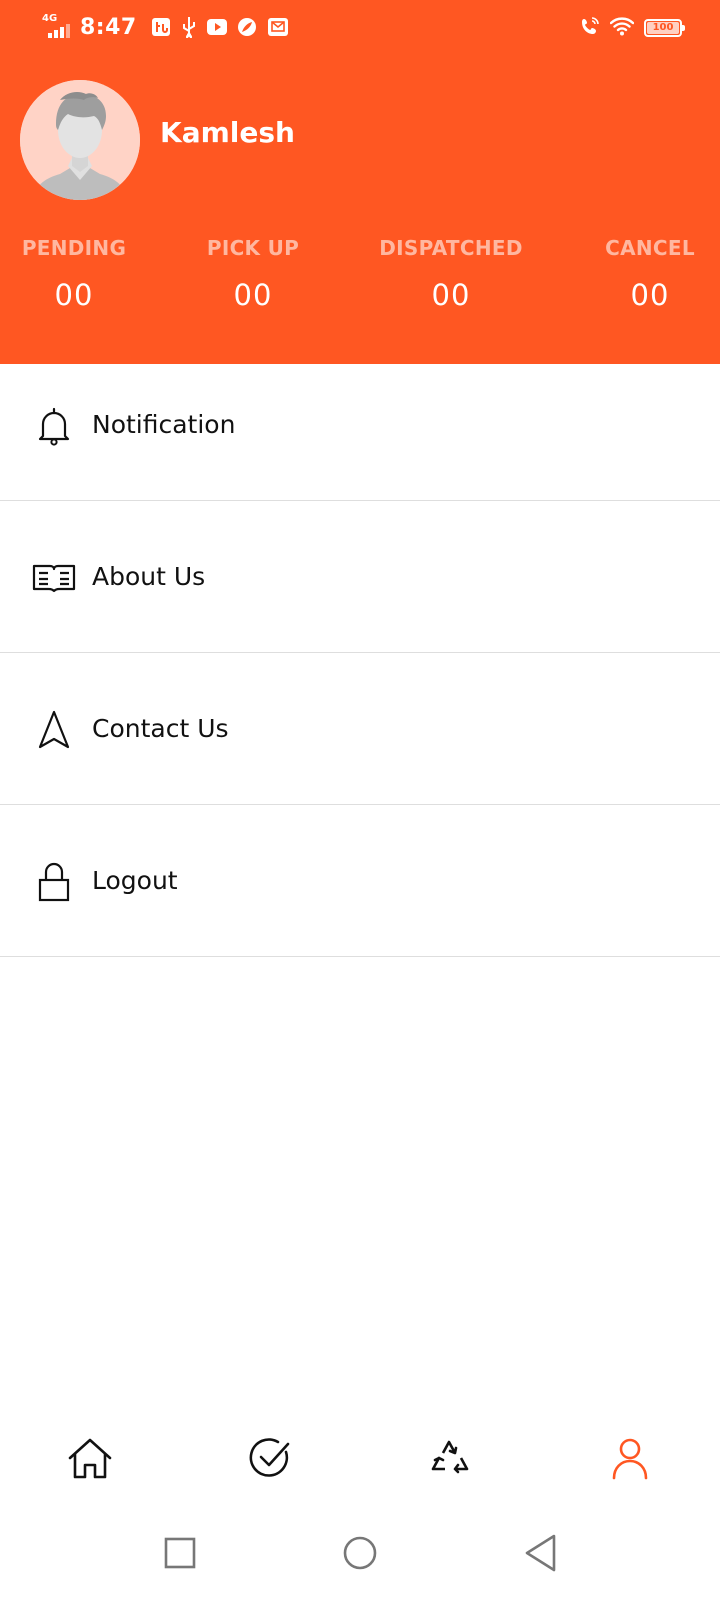 The width and height of the screenshot is (720, 1600). I want to click on menu-item-notification: Notification, so click(360, 432).